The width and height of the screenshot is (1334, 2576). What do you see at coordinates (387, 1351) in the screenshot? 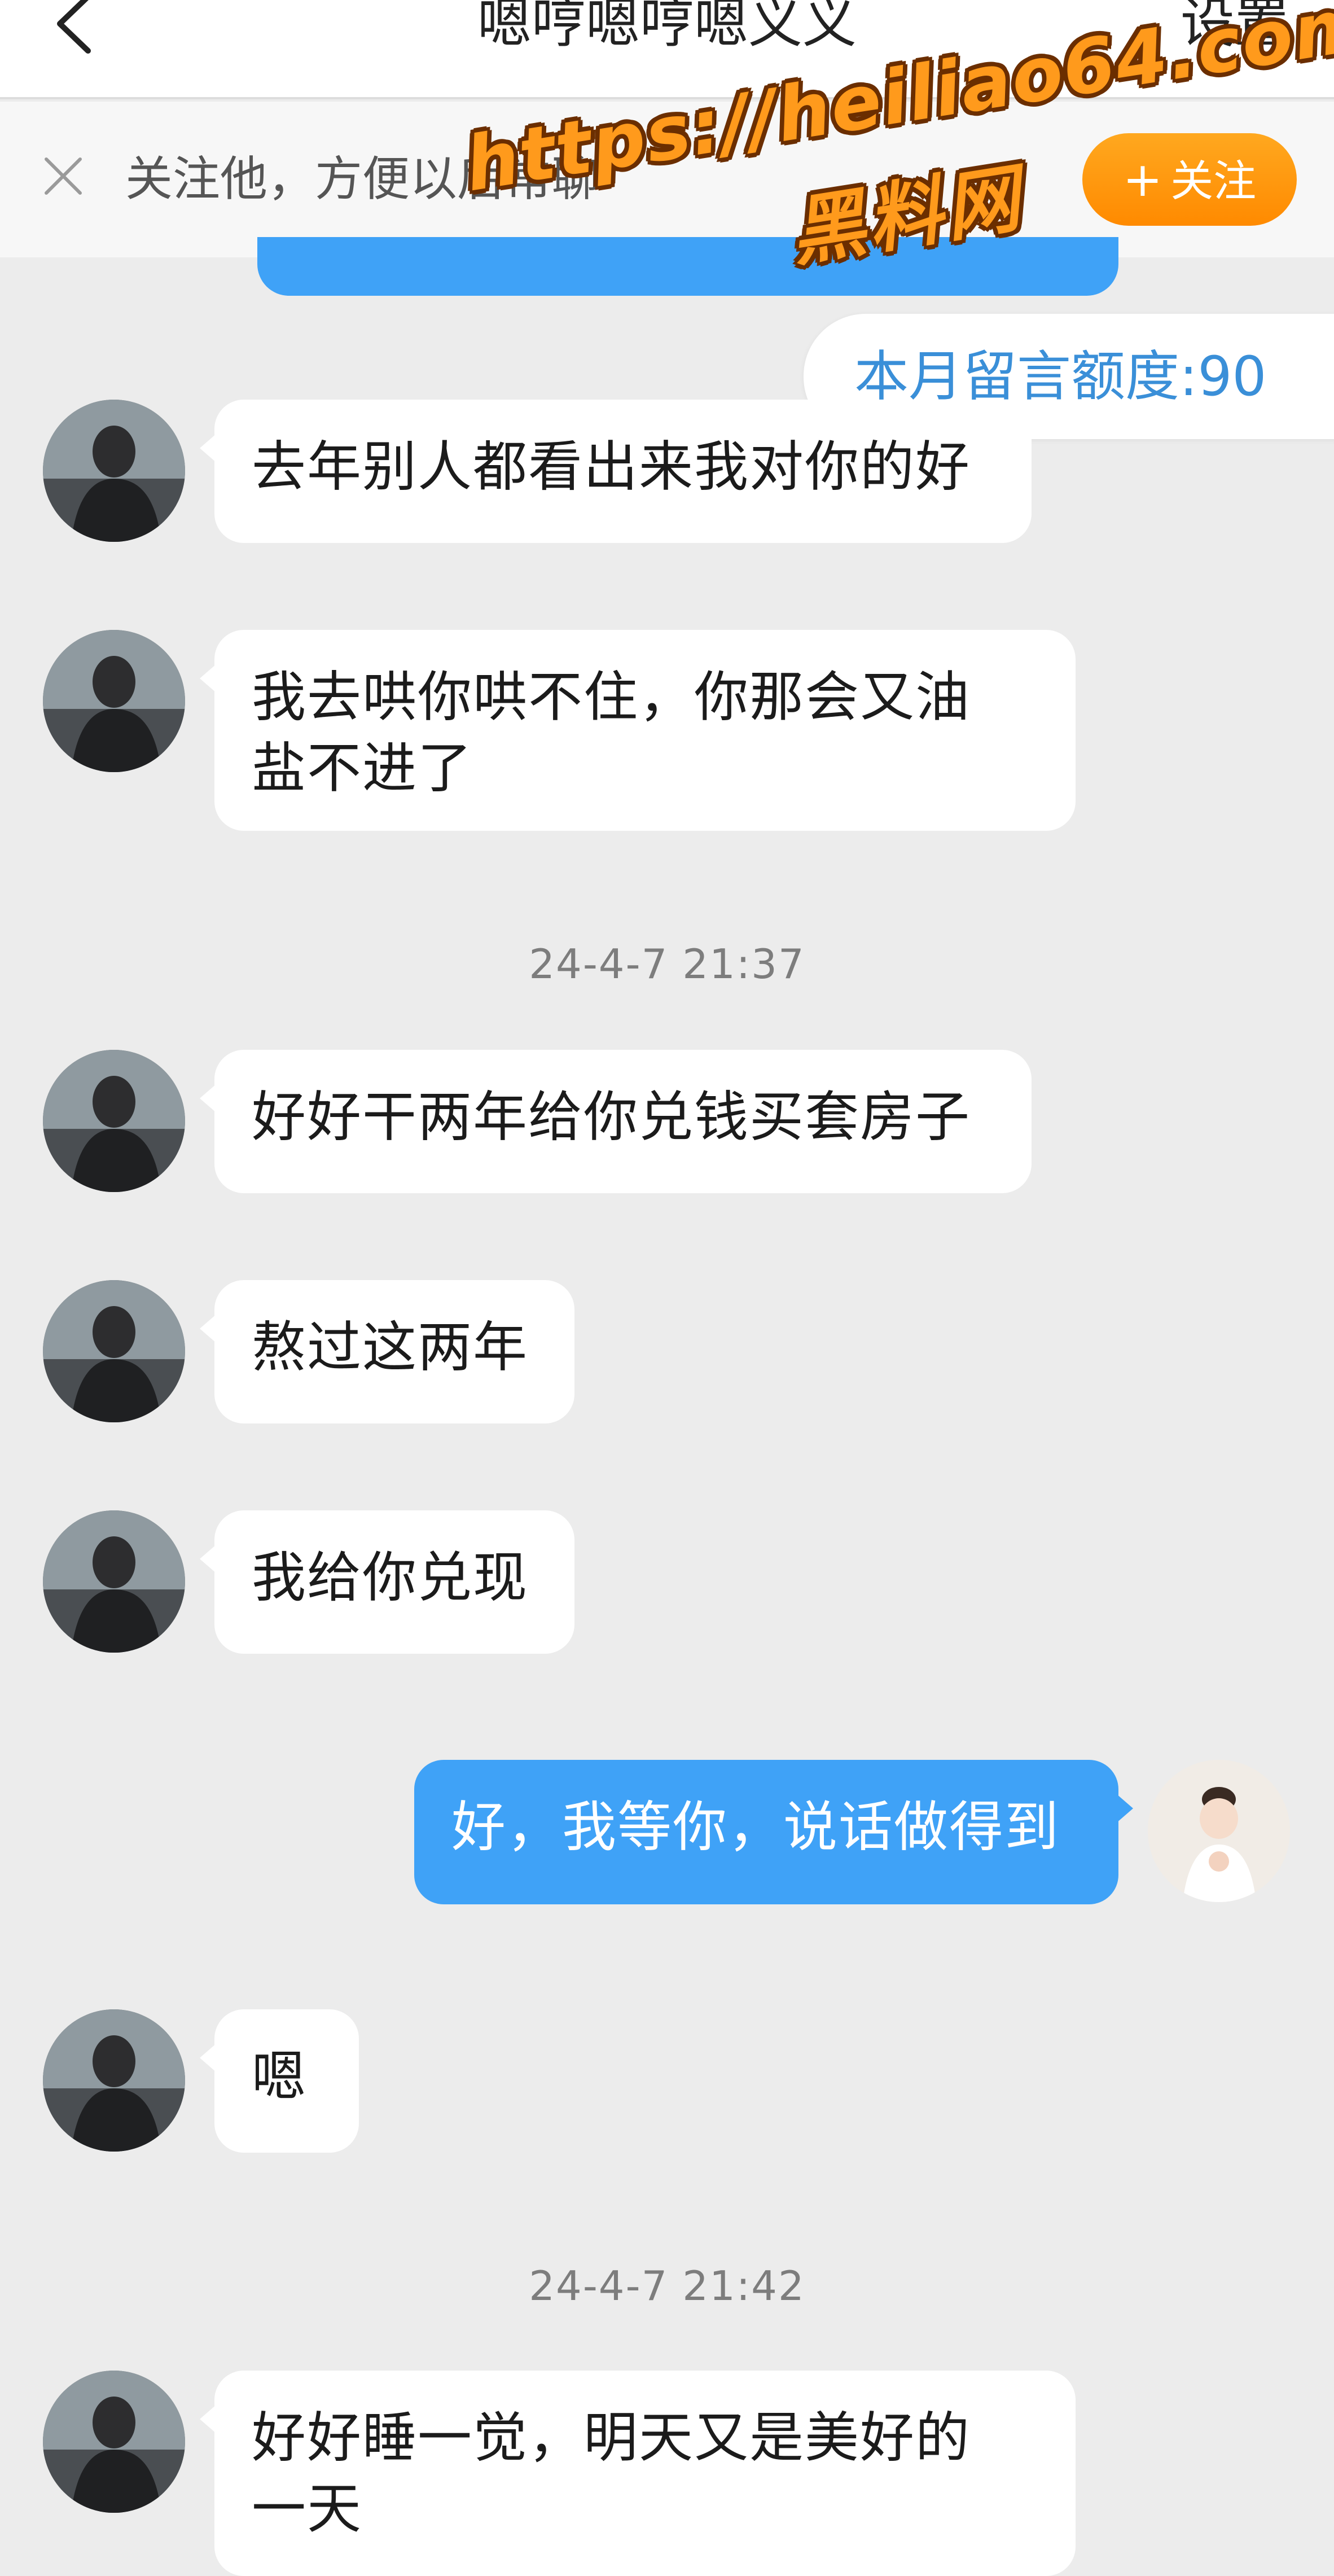
I see `message-bubble: 熬过这两年` at bounding box center [387, 1351].